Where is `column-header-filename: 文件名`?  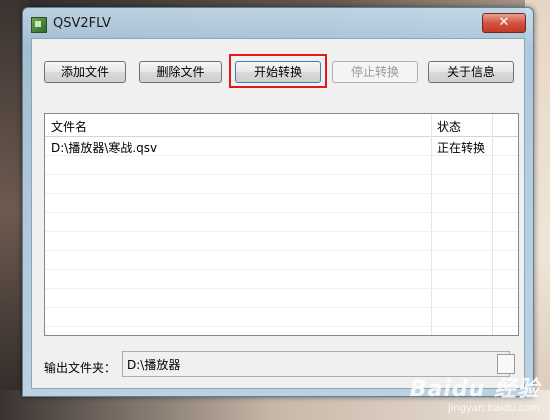 column-header-filename: 文件名 is located at coordinates (69, 126).